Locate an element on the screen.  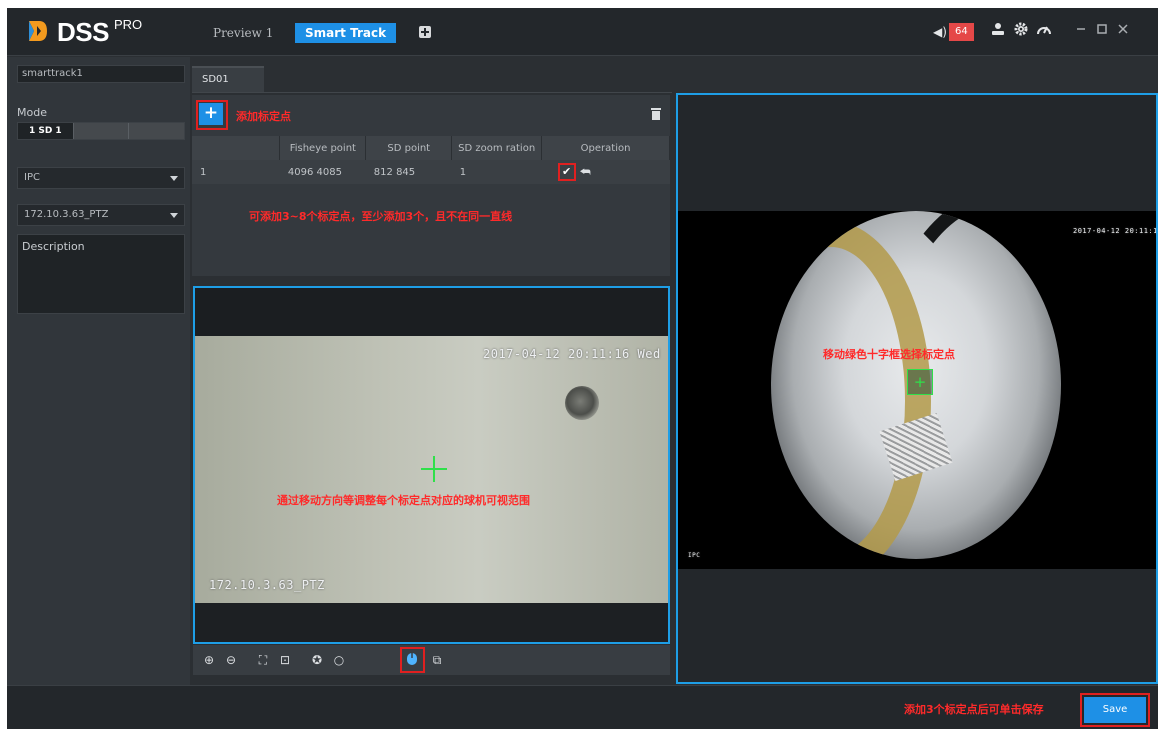
minimize-icon is located at coordinates (1081, 32).